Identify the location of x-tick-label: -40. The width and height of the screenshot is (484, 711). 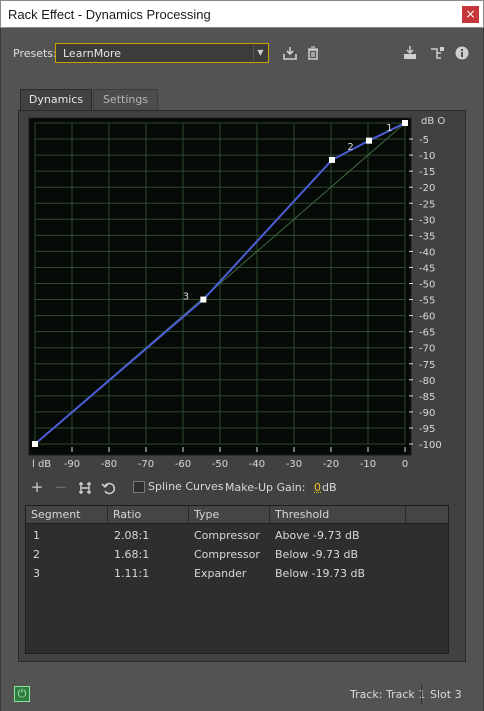
(257, 464).